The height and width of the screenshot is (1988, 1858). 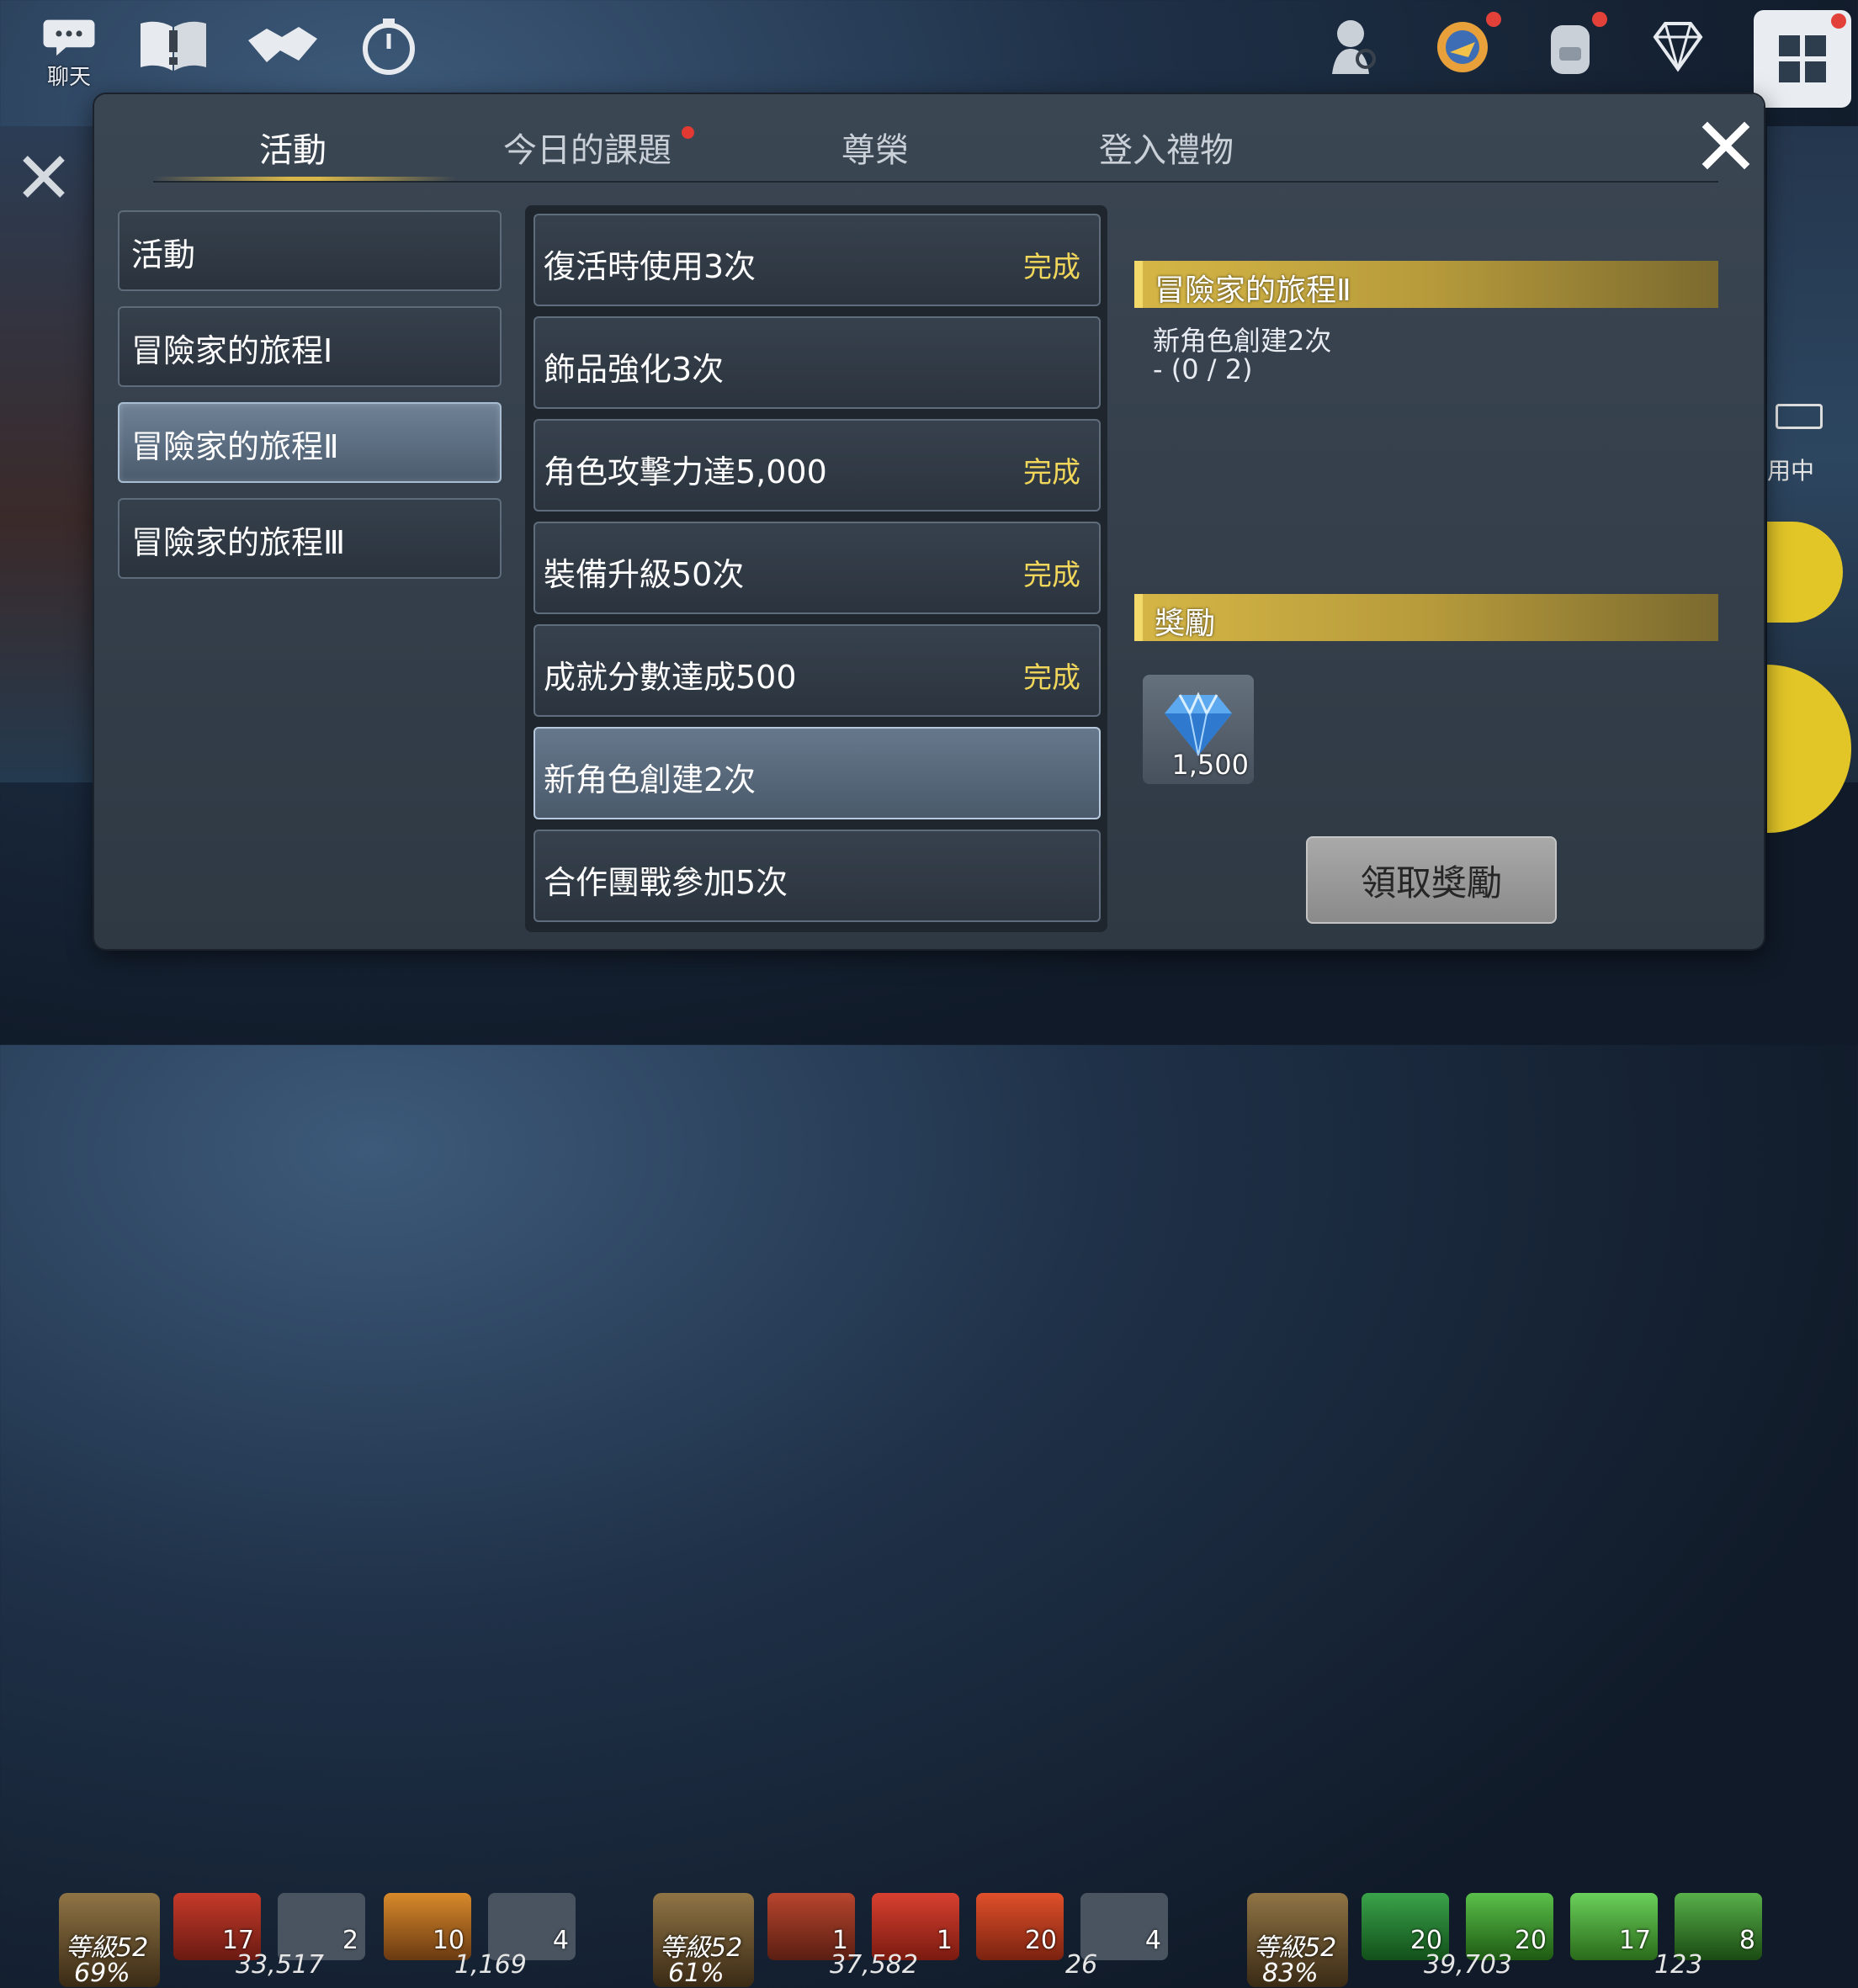 I want to click on search-character-button, so click(x=1355, y=53).